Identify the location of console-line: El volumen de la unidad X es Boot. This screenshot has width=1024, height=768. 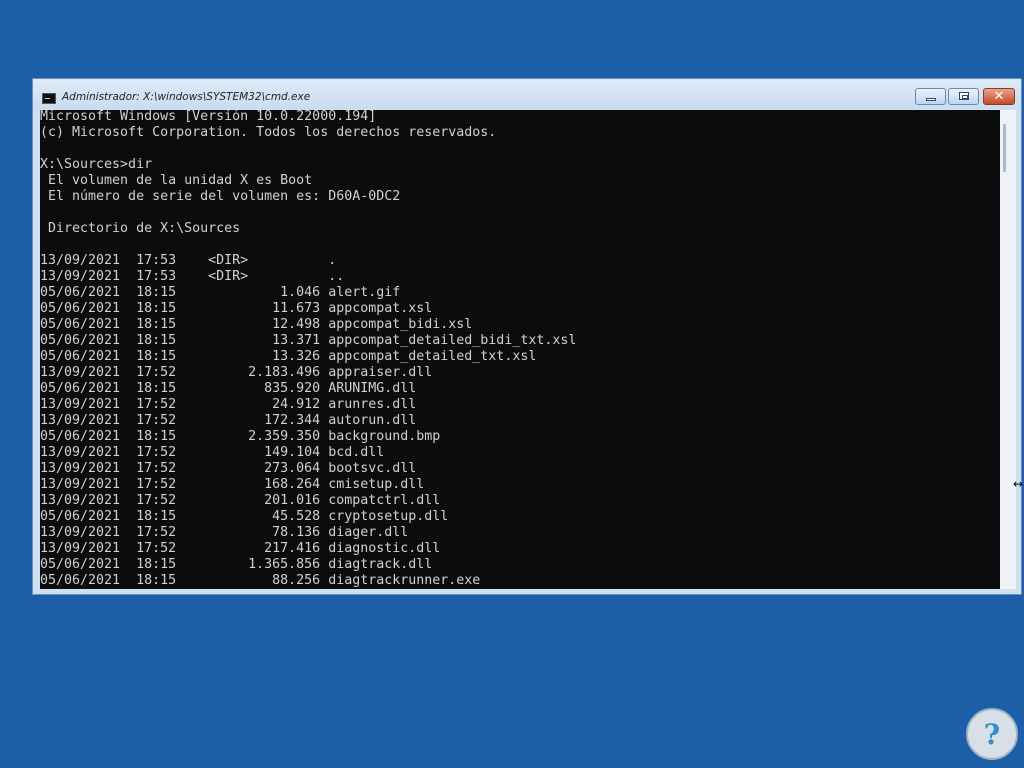
(176, 180).